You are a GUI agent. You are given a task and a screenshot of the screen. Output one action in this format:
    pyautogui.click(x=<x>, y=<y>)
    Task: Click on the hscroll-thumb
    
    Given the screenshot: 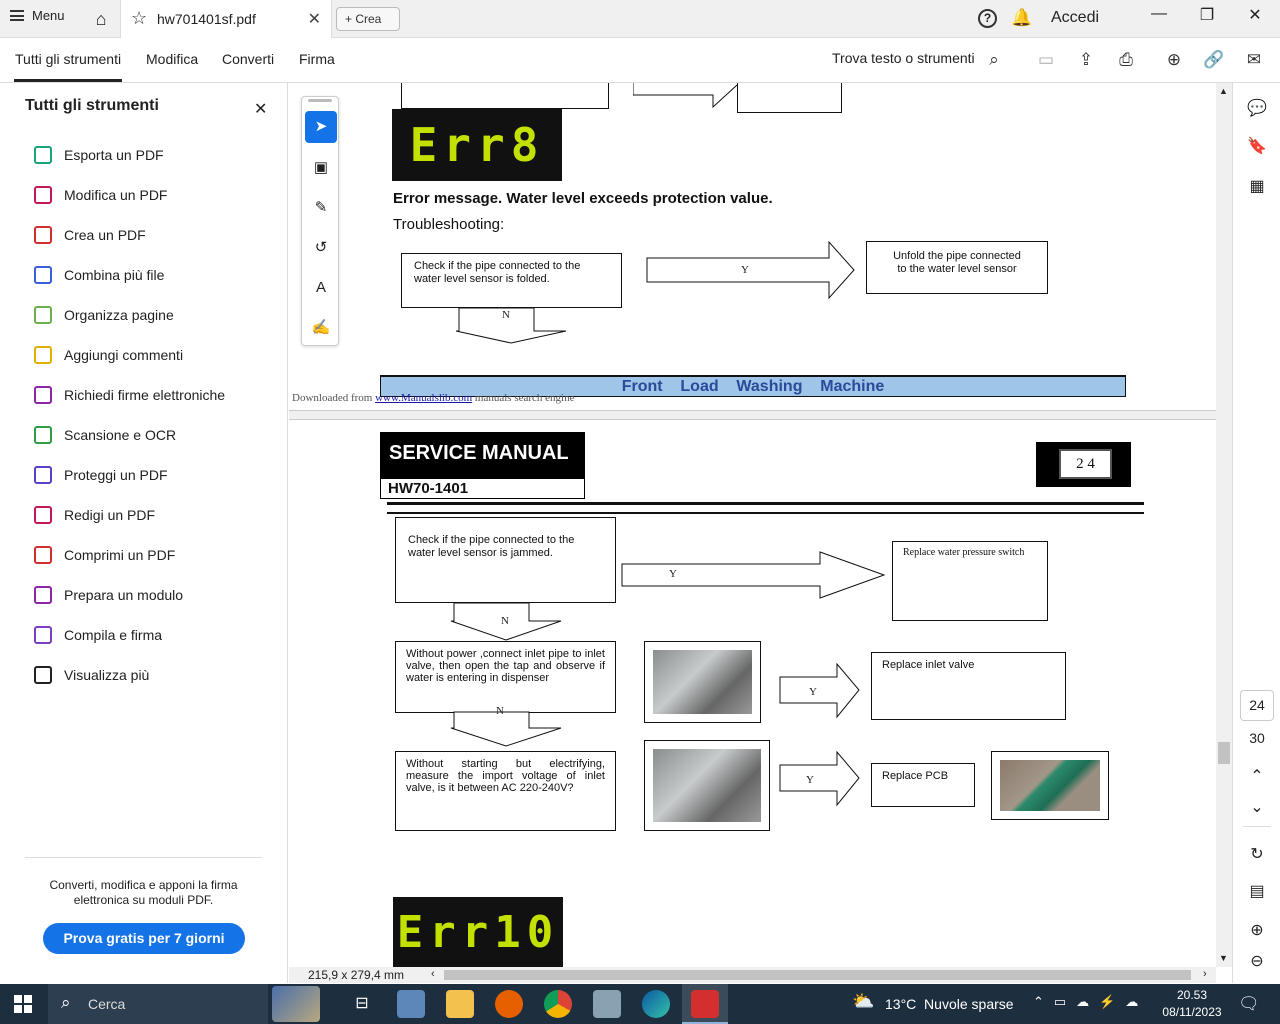 What is the action you would take?
    pyautogui.click(x=817, y=975)
    